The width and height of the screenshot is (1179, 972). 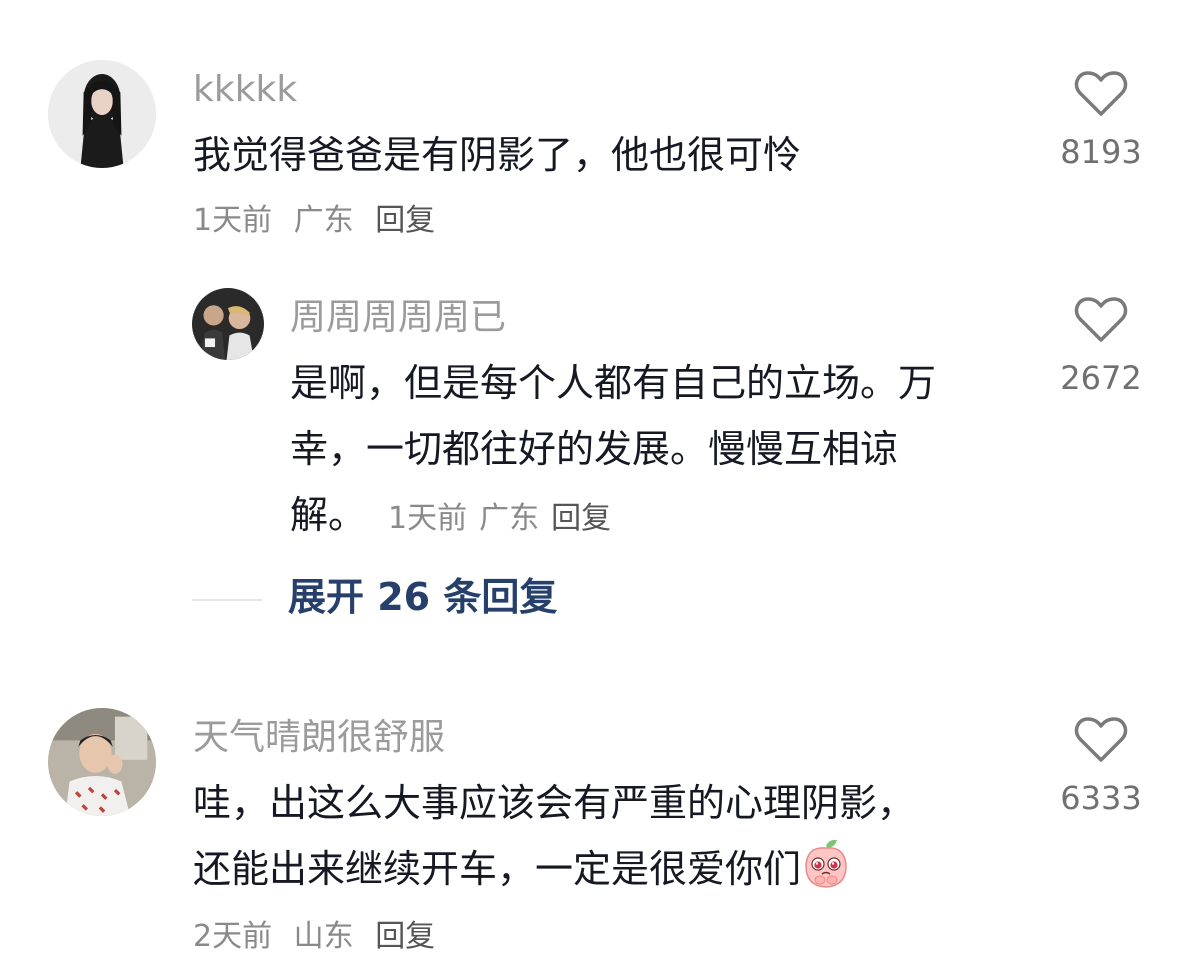 I want to click on like-count: 2672, so click(x=1101, y=378).